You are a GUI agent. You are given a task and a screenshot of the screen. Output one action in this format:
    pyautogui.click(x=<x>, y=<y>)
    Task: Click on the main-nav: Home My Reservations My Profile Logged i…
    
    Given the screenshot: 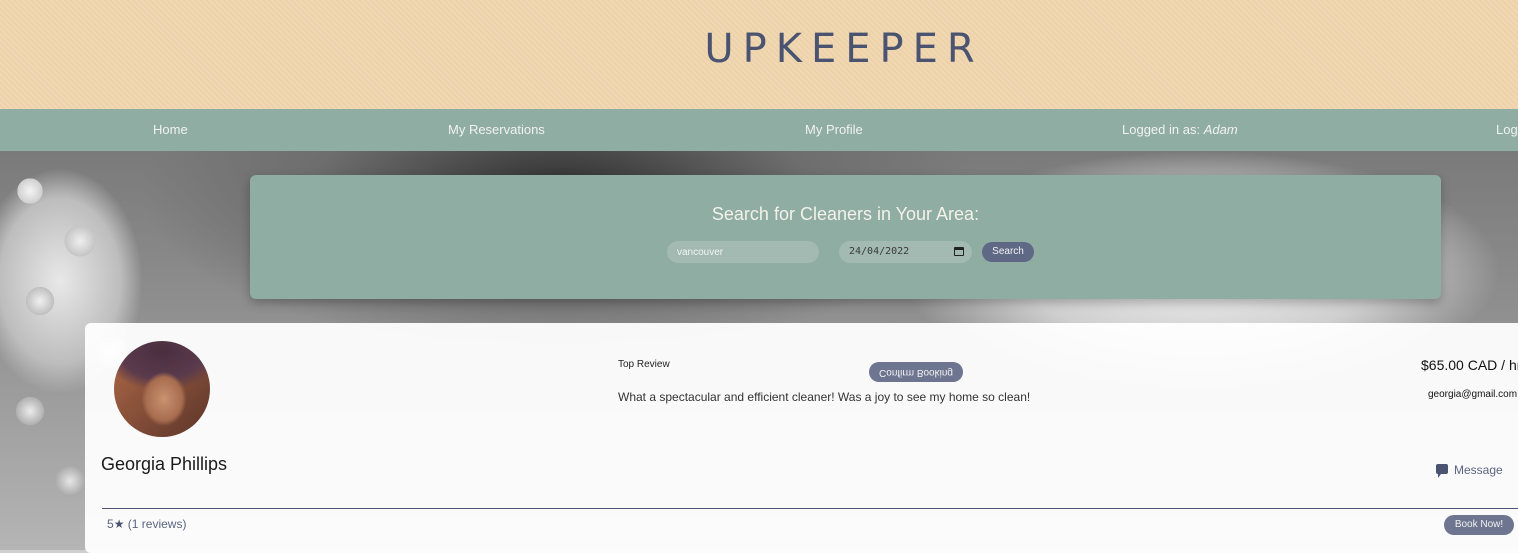 What is the action you would take?
    pyautogui.click(x=759, y=130)
    